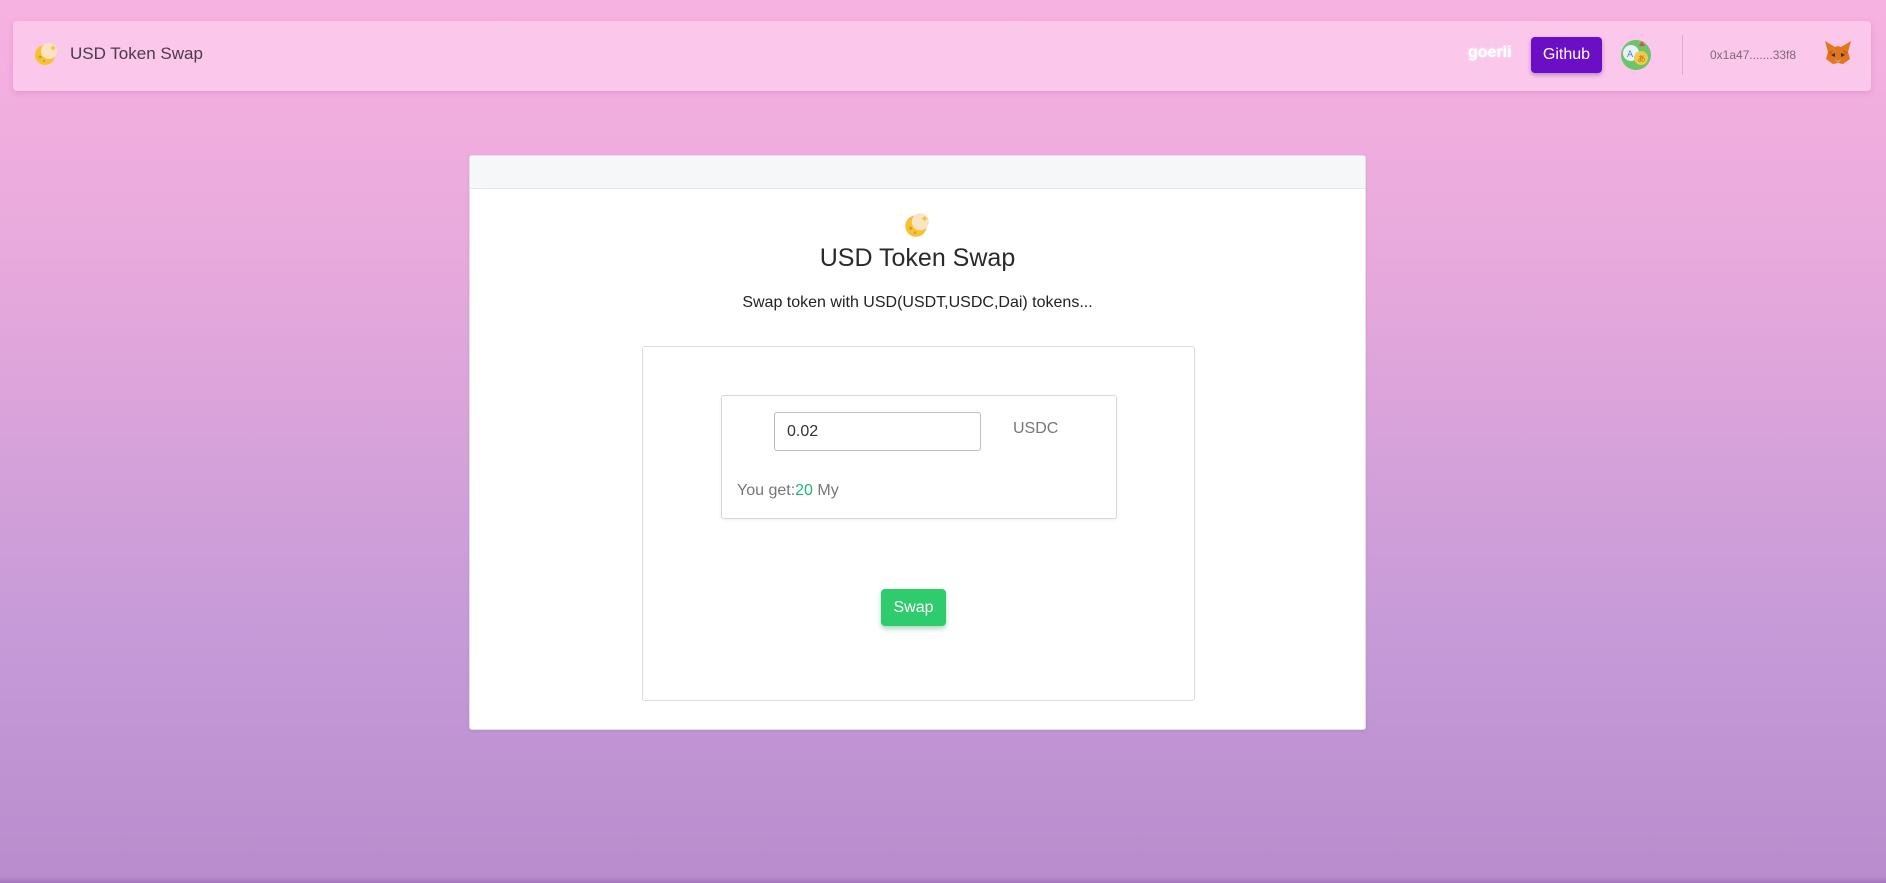  Describe the element at coordinates (1753, 55) in the screenshot. I see `wallet-address: 0x1a47.......33f8` at that location.